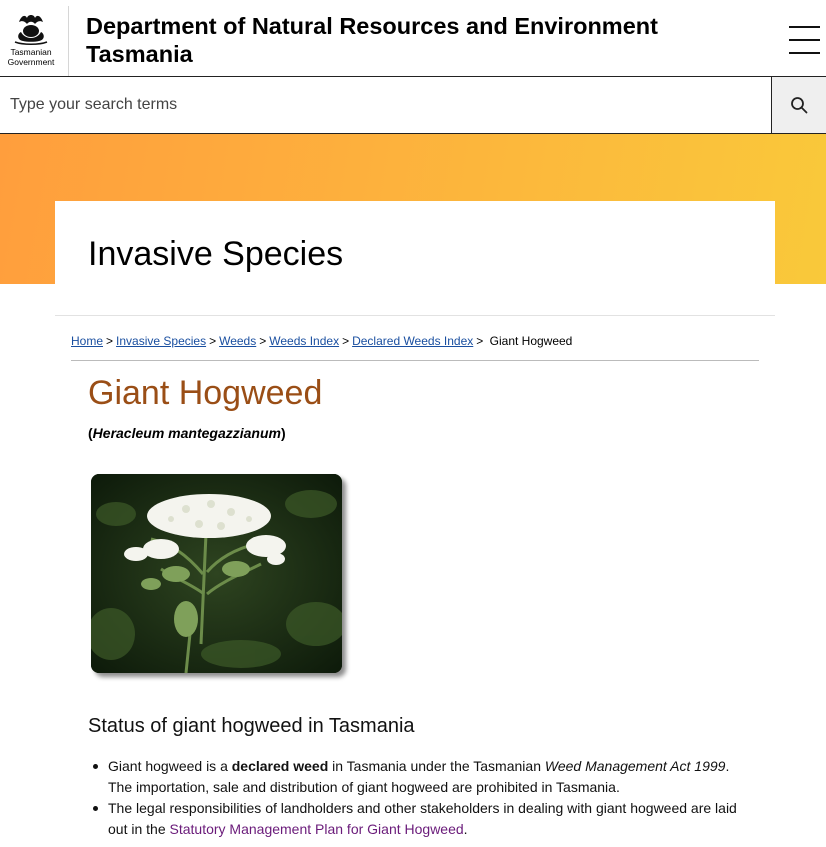 The width and height of the screenshot is (826, 847). I want to click on section-heading: Status of giant hogweed in Tasmania, so click(251, 726).